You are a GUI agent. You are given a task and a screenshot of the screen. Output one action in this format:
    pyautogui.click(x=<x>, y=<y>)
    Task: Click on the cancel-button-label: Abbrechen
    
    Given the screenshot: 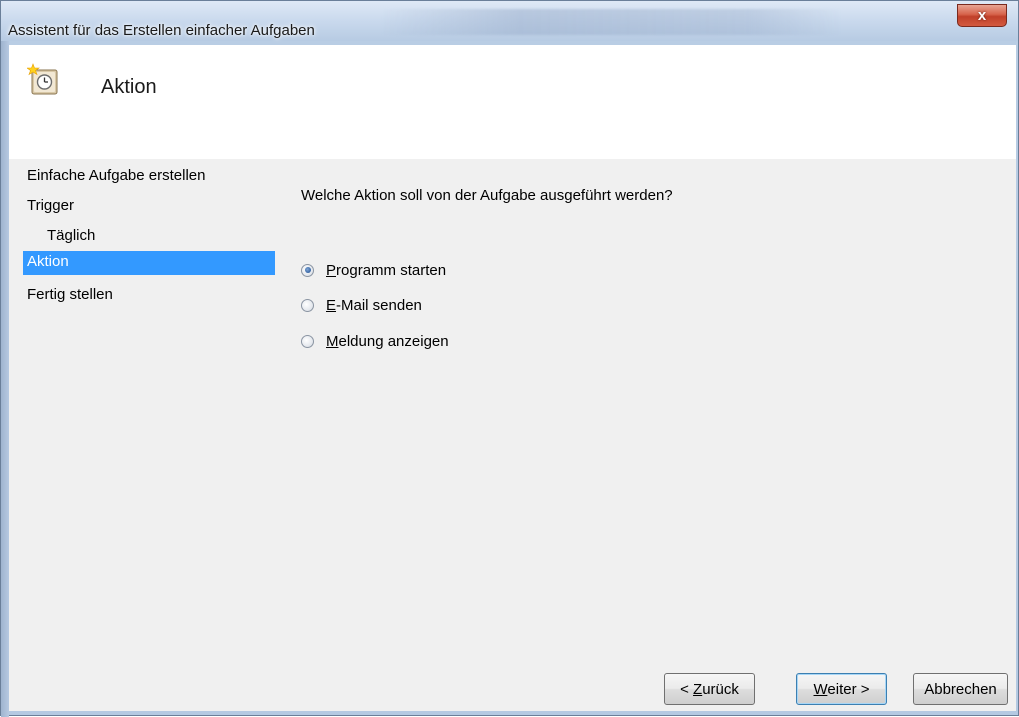 What is the action you would take?
    pyautogui.click(x=960, y=689)
    